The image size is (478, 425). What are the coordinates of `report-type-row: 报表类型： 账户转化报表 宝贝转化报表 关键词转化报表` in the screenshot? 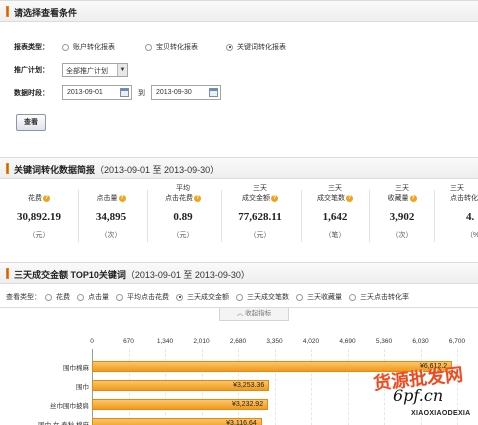 It's located at (159, 47).